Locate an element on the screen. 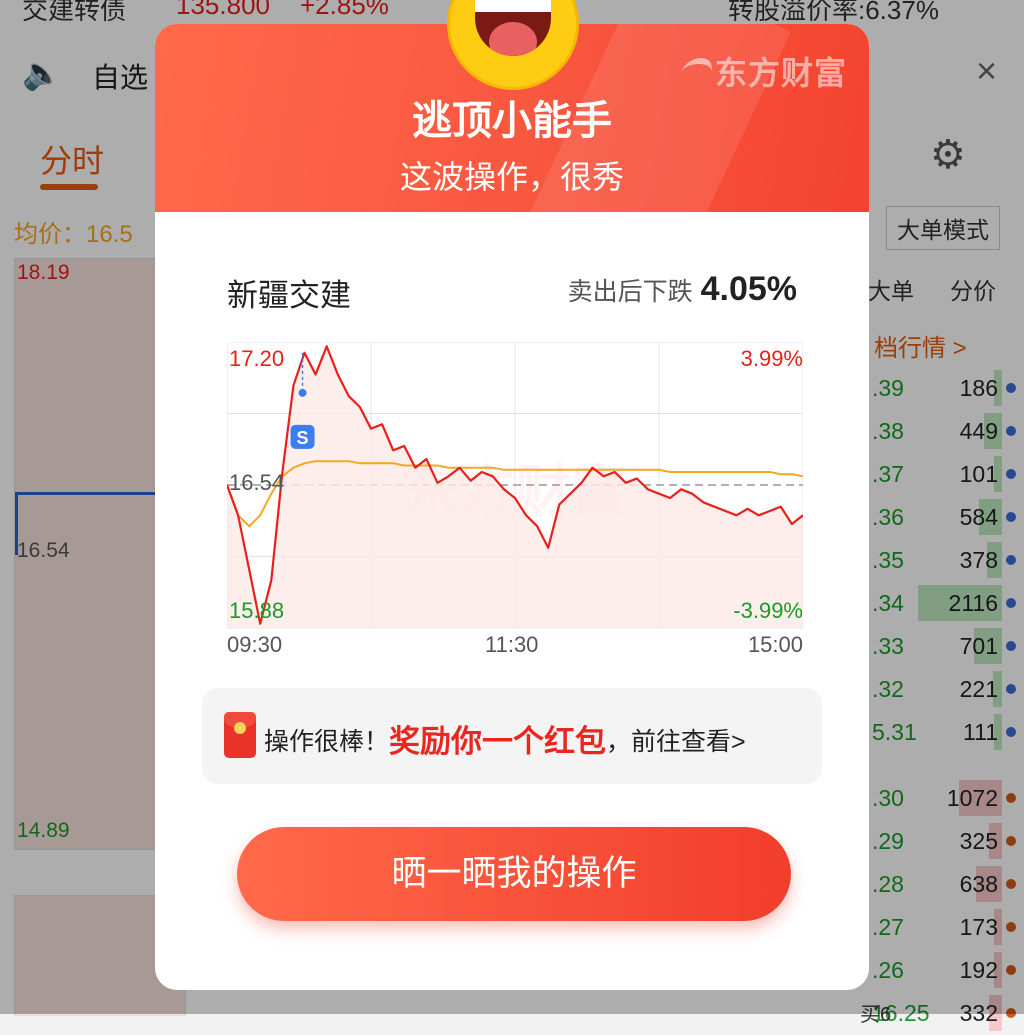  popup-subtitle: 这波操作，很秀 is located at coordinates (511, 177).